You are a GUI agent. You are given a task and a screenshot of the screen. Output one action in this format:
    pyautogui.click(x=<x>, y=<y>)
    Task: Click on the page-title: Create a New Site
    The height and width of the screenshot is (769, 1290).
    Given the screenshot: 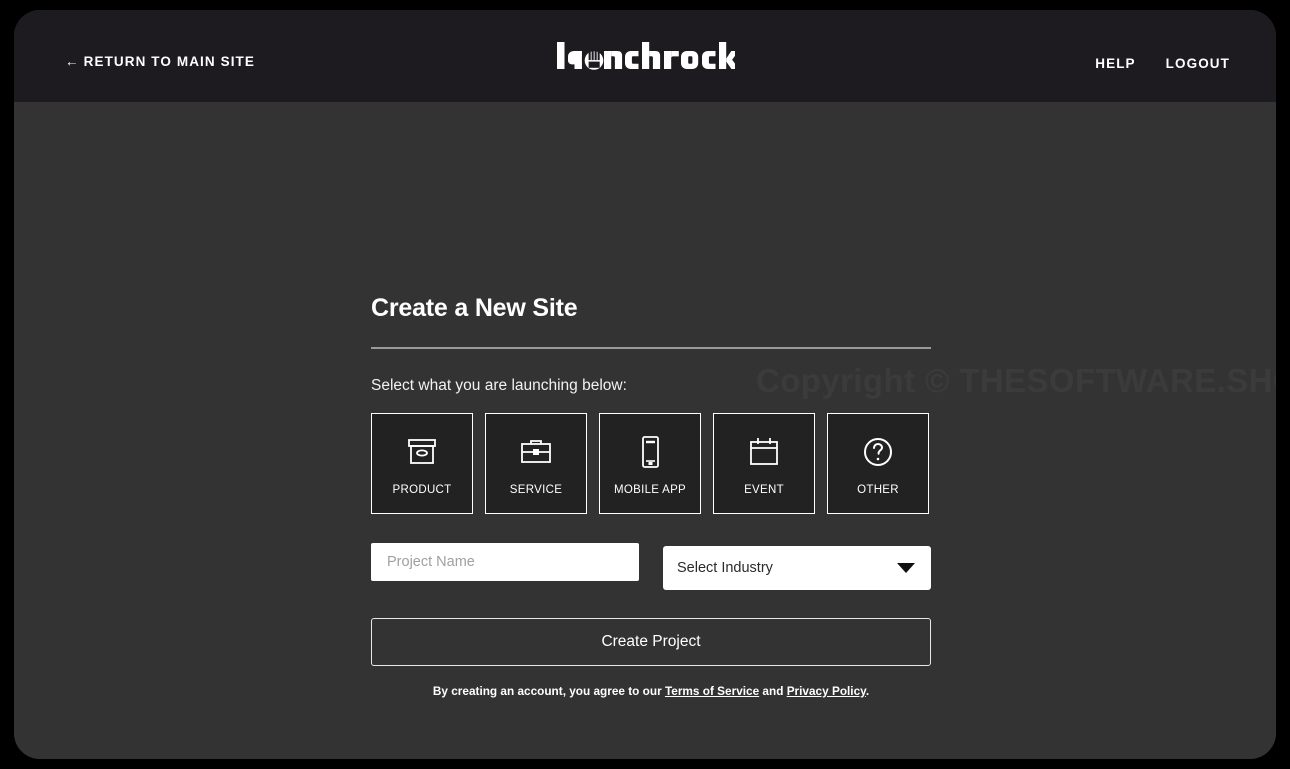 What is the action you would take?
    pyautogui.click(x=474, y=308)
    